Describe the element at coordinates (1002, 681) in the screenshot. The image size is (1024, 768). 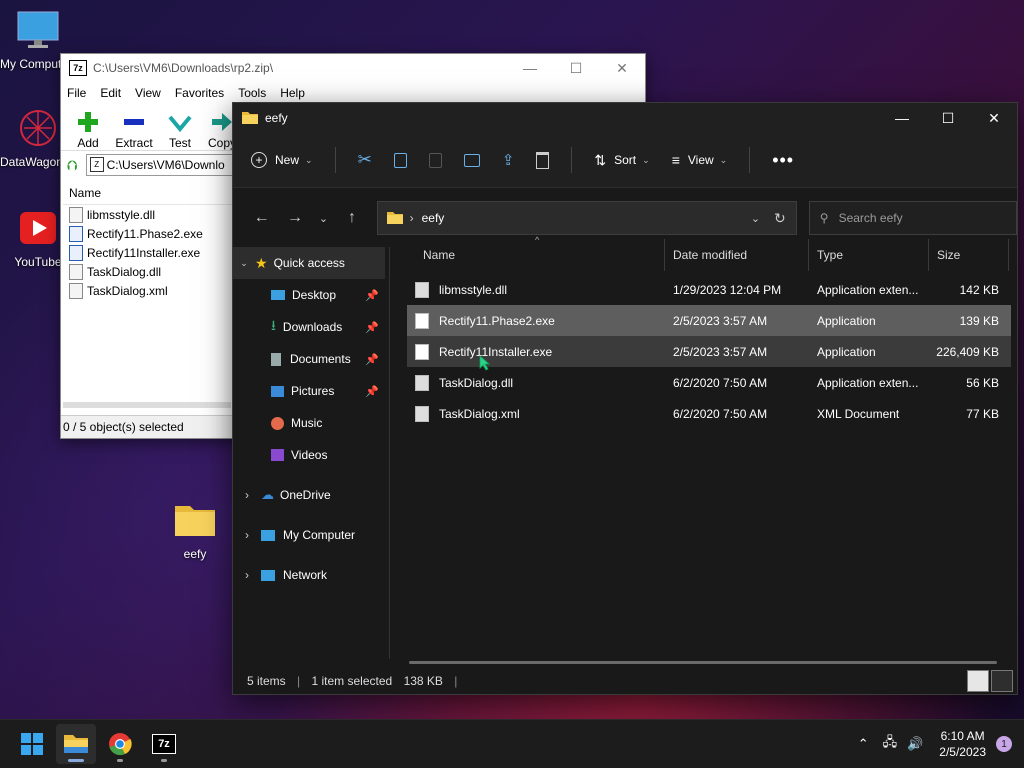
I see `tiles-view-icon` at that location.